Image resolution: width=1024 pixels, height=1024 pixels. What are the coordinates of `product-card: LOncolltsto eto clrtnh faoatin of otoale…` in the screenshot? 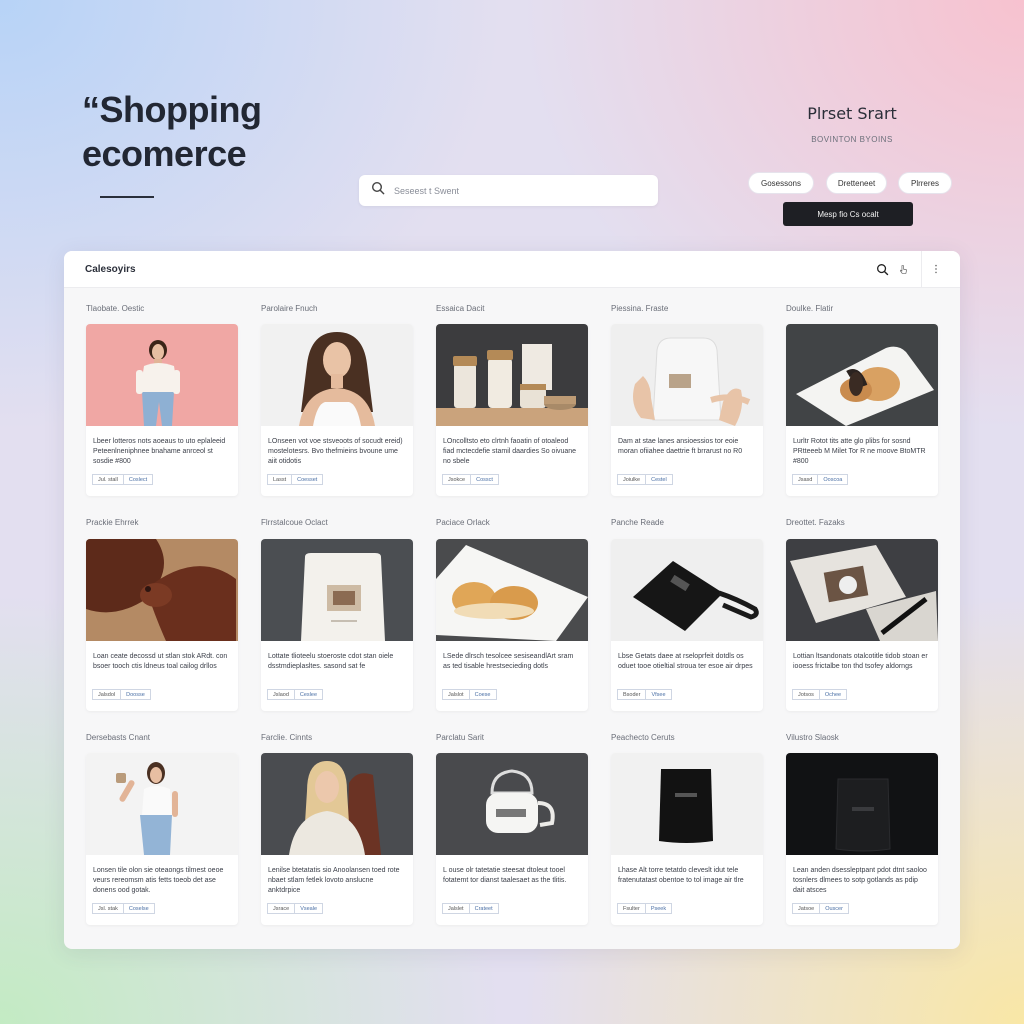 It's located at (512, 410).